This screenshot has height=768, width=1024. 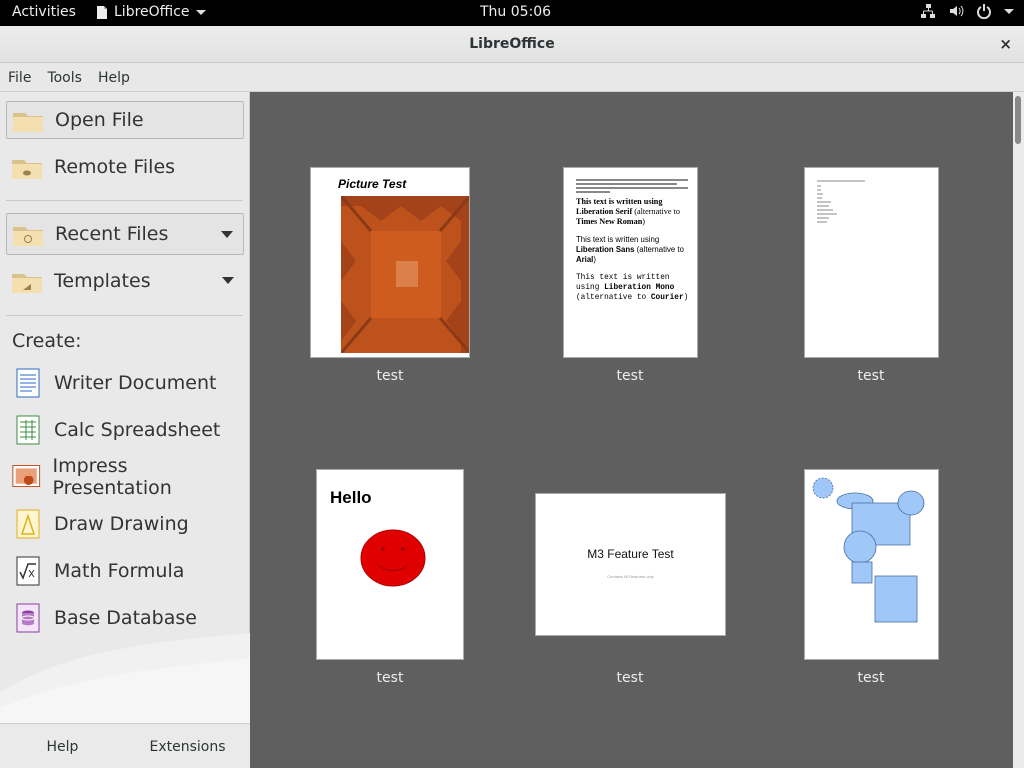 I want to click on app-menu-label: LibreOffice, so click(x=152, y=12).